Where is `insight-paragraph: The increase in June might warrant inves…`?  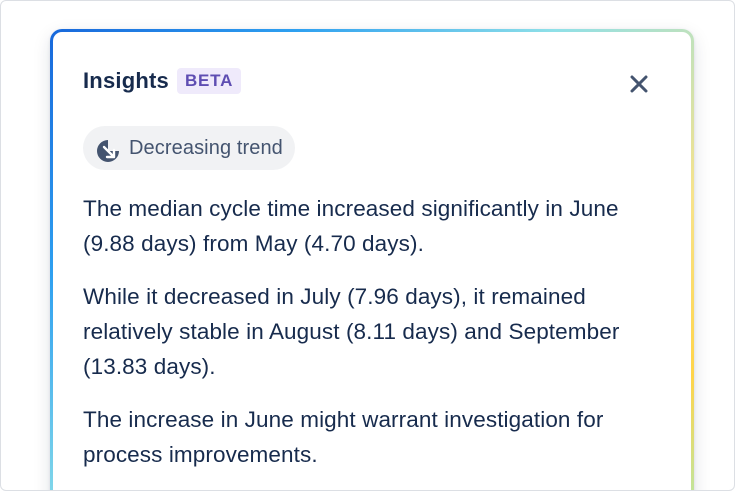
insight-paragraph: The increase in June might warrant inves… is located at coordinates (343, 437).